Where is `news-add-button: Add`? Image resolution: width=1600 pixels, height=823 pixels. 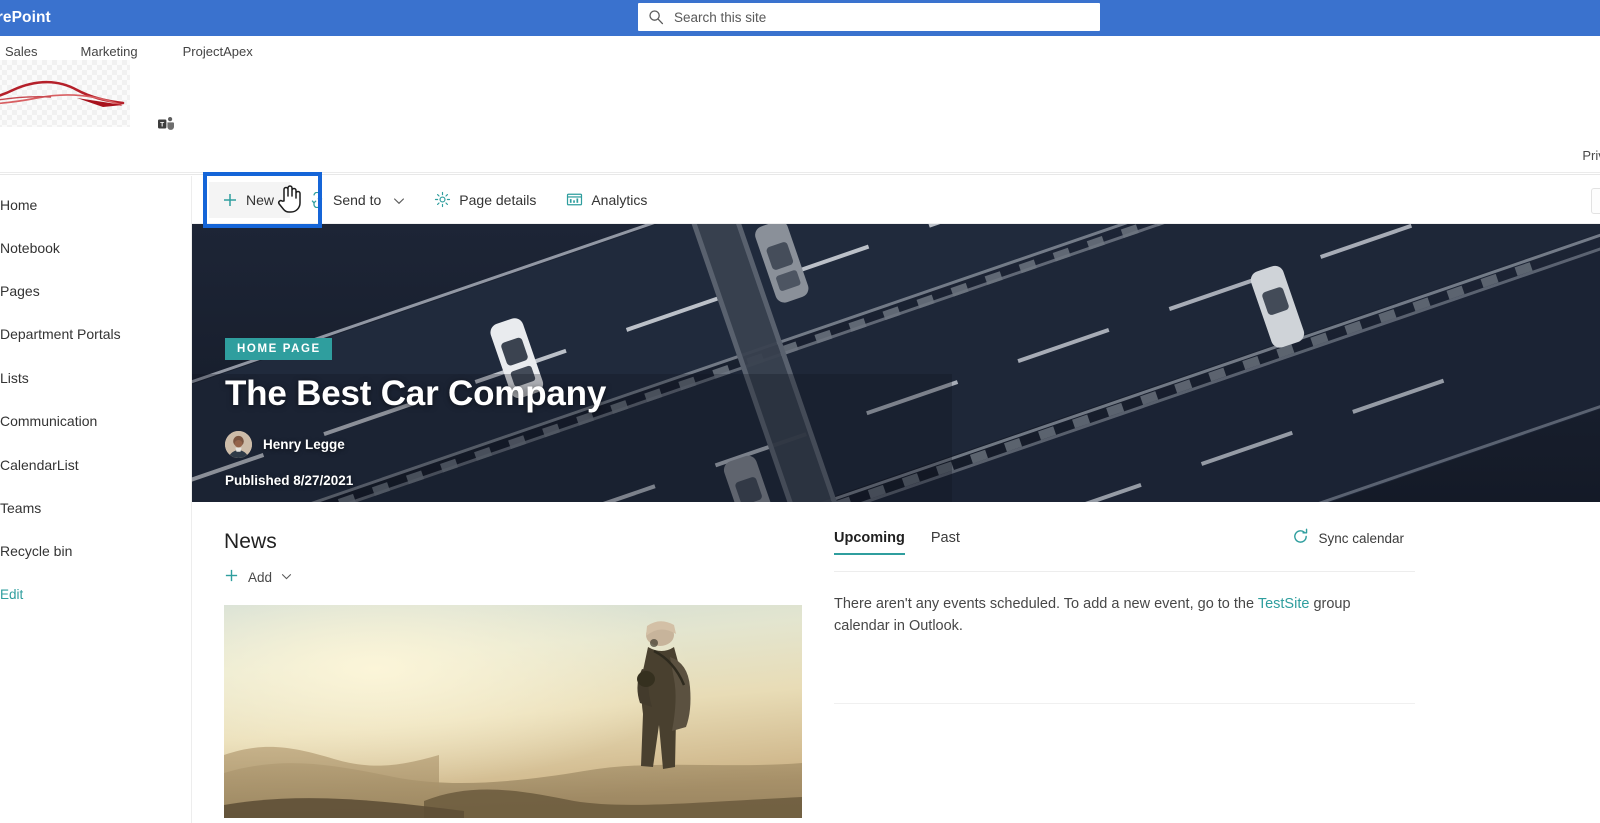 news-add-button: Add is located at coordinates (258, 577).